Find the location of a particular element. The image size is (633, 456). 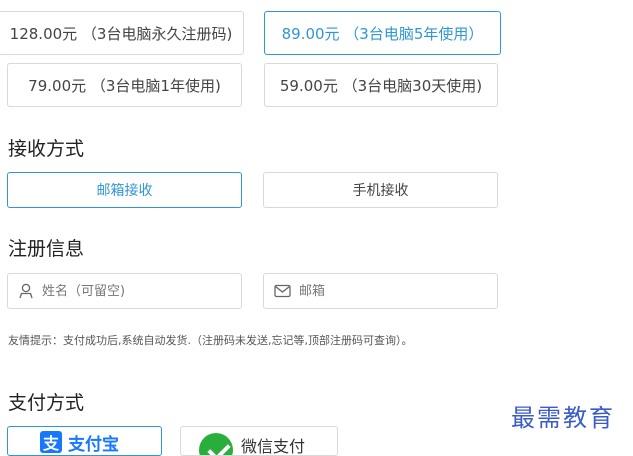

payment-option-wechat: 微信支付 is located at coordinates (259, 441).